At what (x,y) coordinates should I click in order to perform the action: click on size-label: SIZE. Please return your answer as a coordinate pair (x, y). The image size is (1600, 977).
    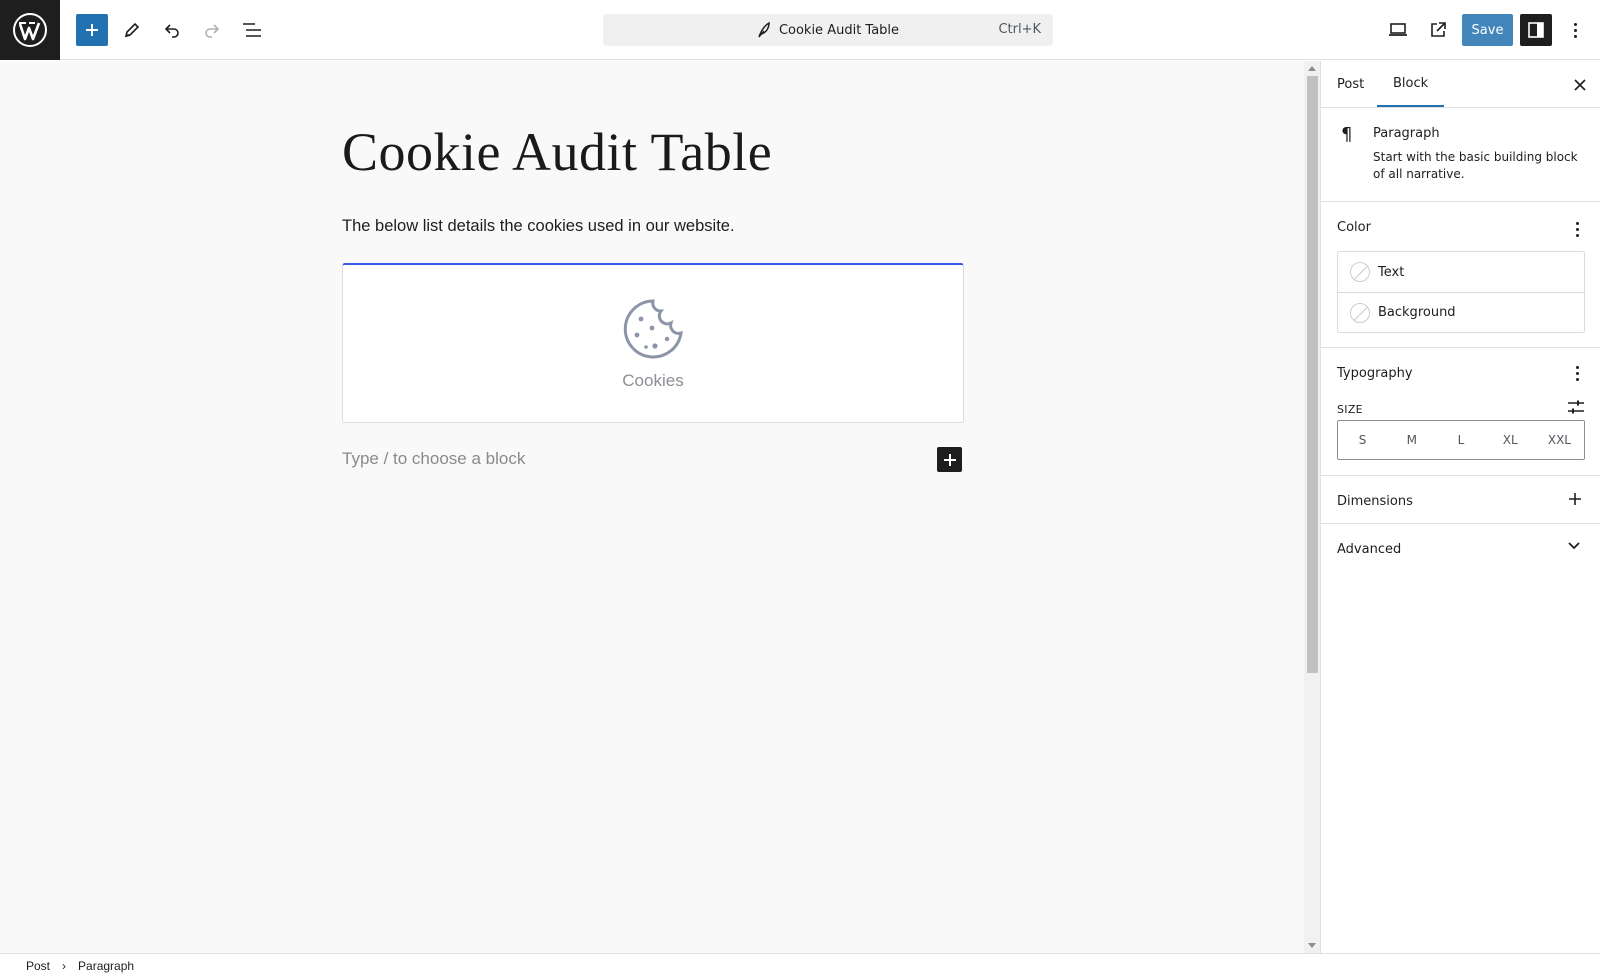
    Looking at the image, I should click on (1350, 409).